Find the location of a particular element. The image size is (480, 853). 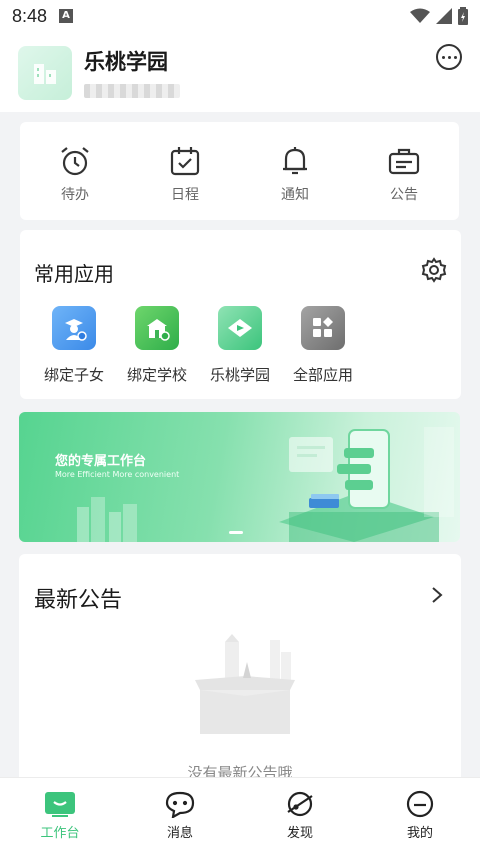

profile-icon is located at coordinates (420, 804).